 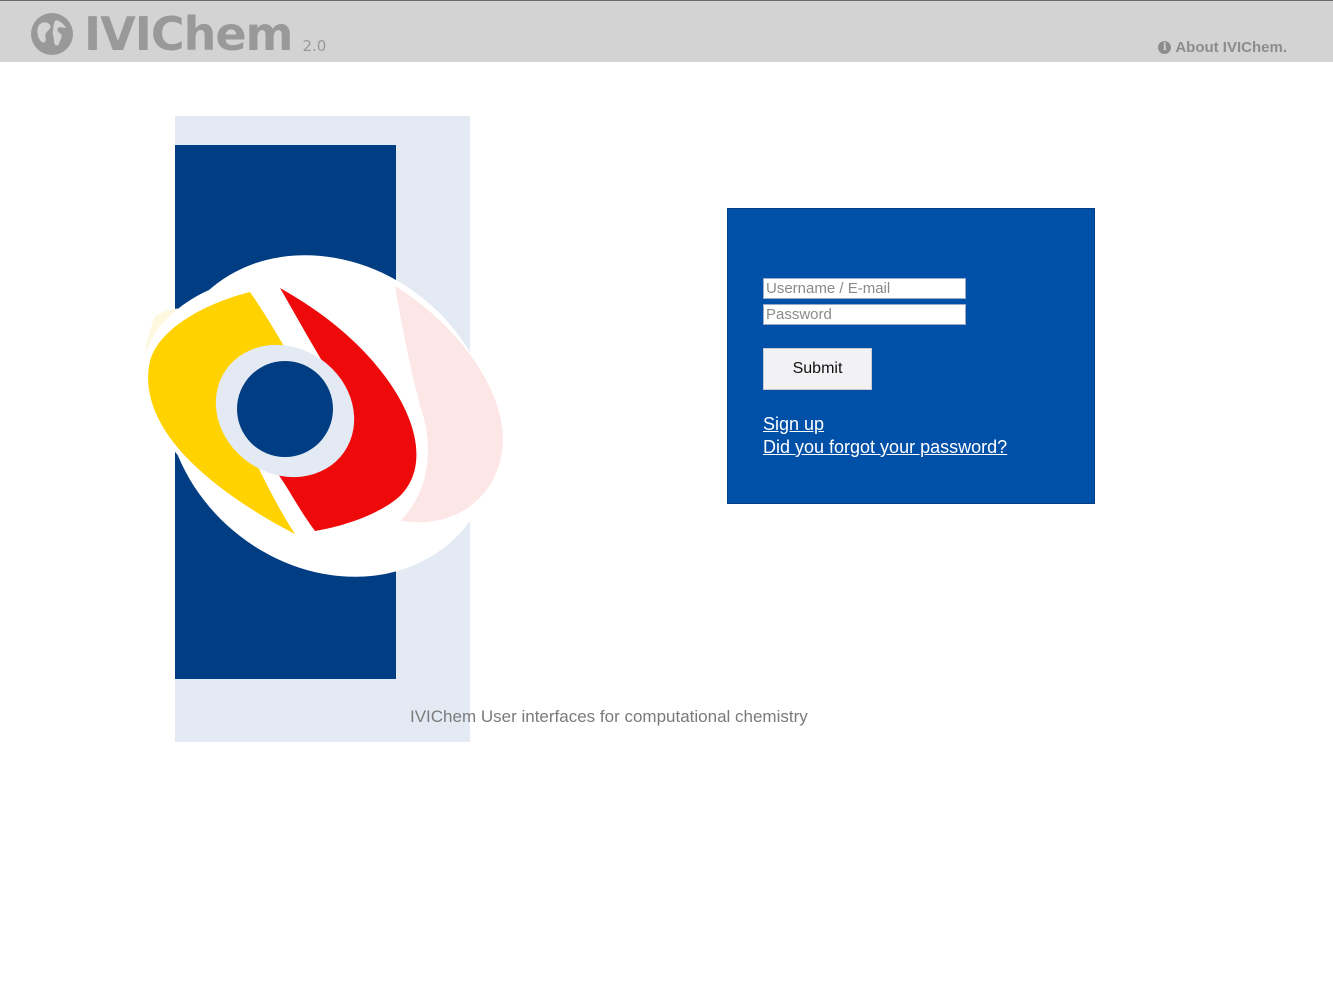 I want to click on brand-version: 2.0, so click(x=314, y=46).